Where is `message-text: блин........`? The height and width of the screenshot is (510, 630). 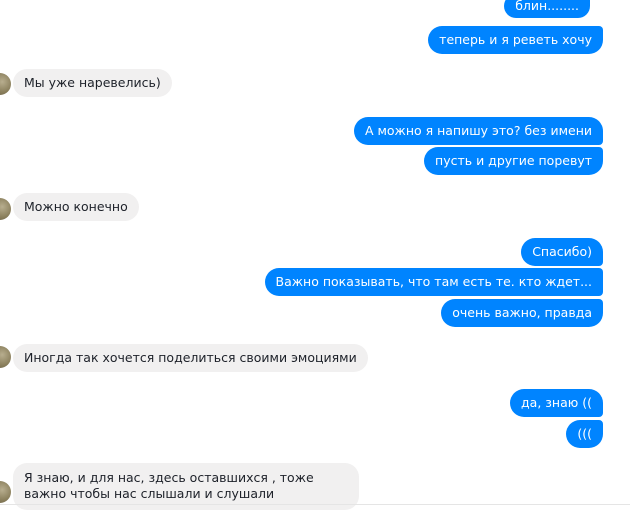
message-text: блин........ is located at coordinates (547, 6).